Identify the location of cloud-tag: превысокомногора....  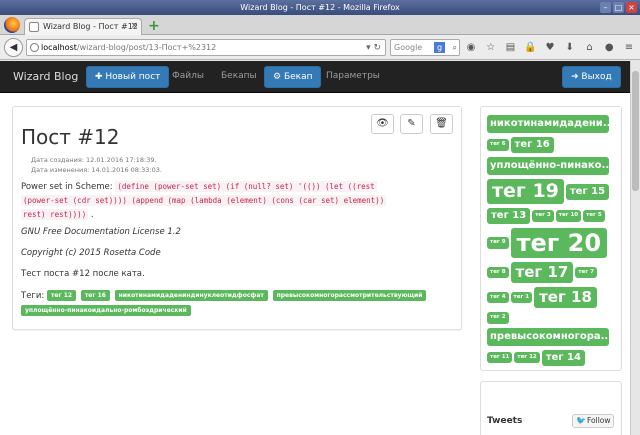
(548, 336).